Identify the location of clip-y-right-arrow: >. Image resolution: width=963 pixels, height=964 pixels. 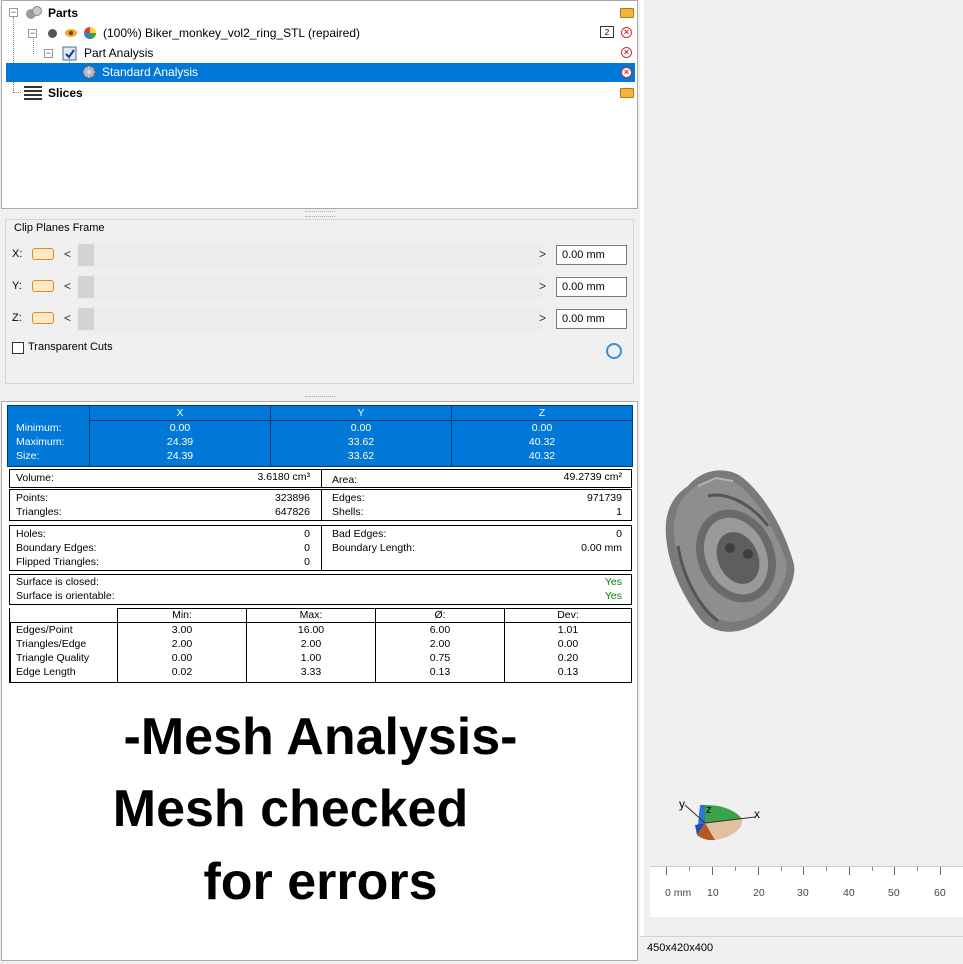
(542, 286).